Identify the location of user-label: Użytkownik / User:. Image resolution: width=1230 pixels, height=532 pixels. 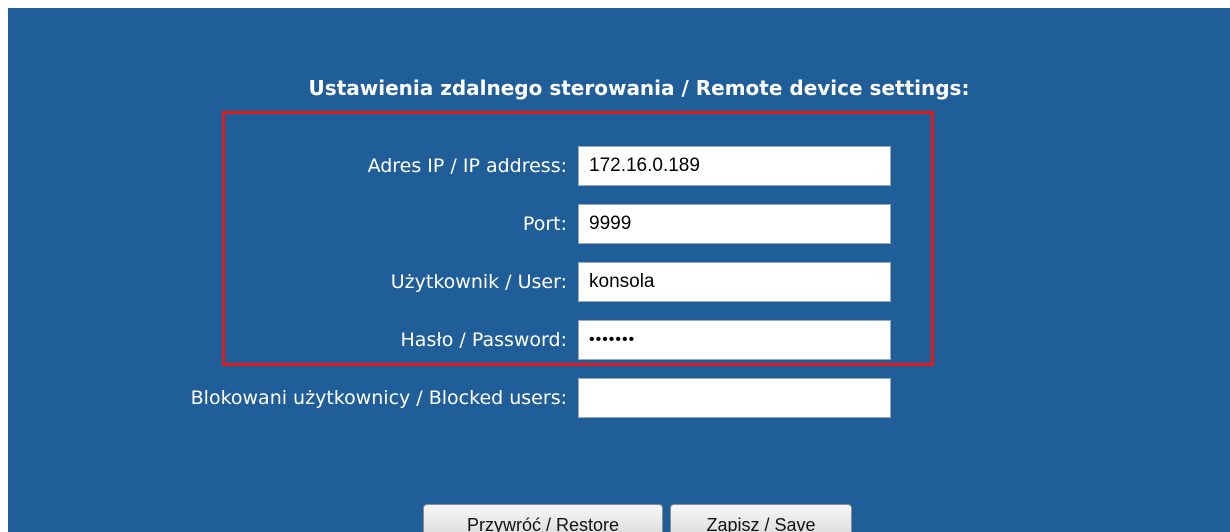
(478, 282).